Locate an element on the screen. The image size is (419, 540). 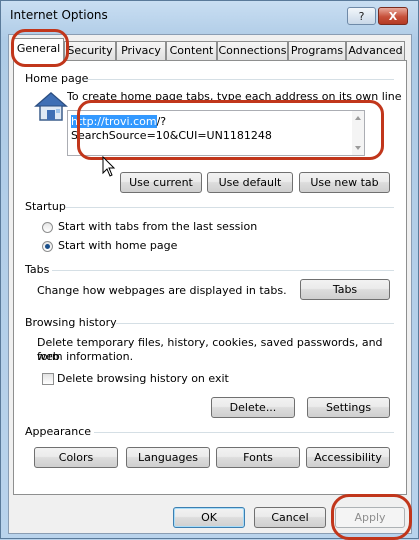
radio-home-page-label: Start with home page is located at coordinates (117, 246).